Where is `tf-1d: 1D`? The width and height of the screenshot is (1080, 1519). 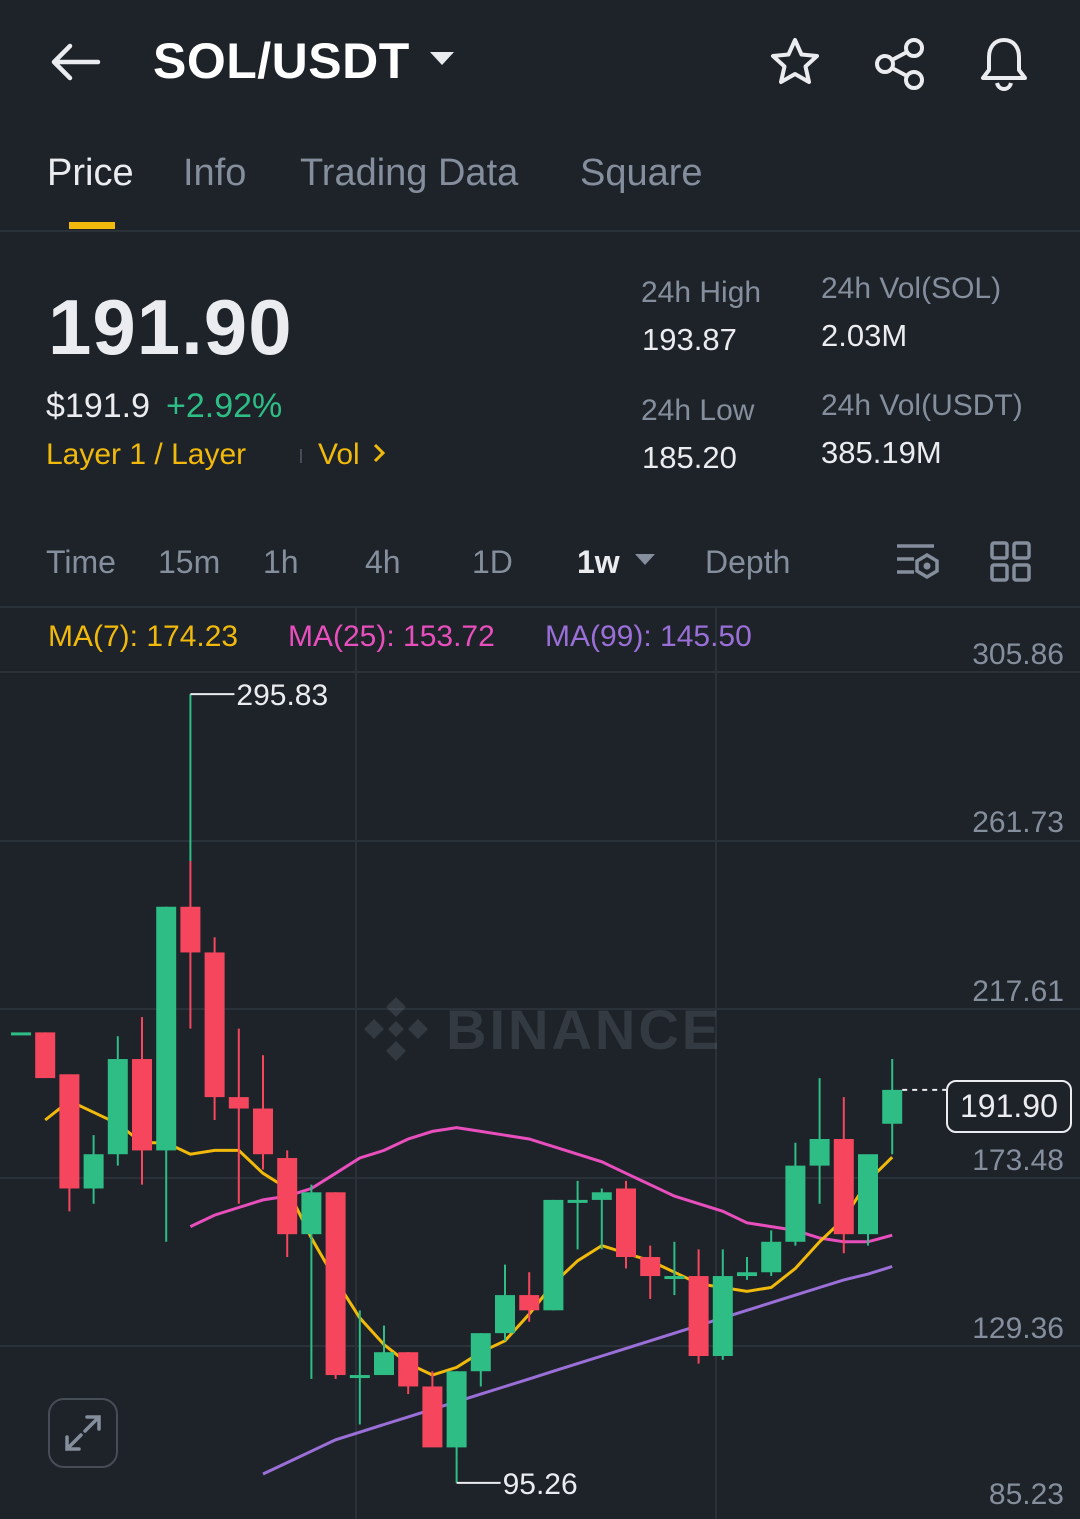 tf-1d: 1D is located at coordinates (492, 562).